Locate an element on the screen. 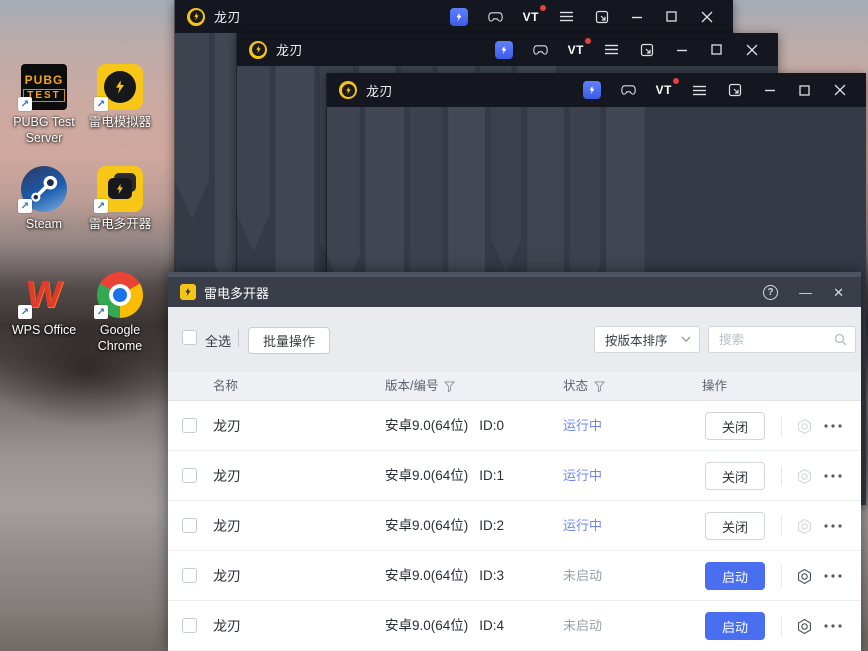 The height and width of the screenshot is (651, 868). help-icon: ? is located at coordinates (771, 292).